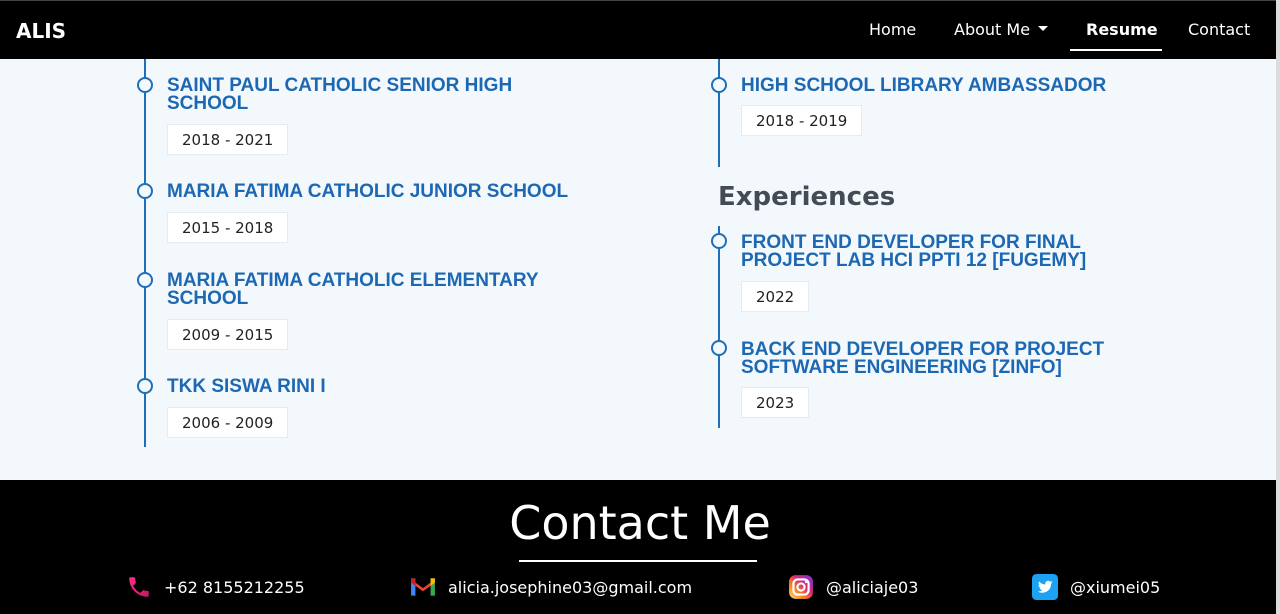  What do you see at coordinates (1116, 50) in the screenshot?
I see `active-nav-indicator` at bounding box center [1116, 50].